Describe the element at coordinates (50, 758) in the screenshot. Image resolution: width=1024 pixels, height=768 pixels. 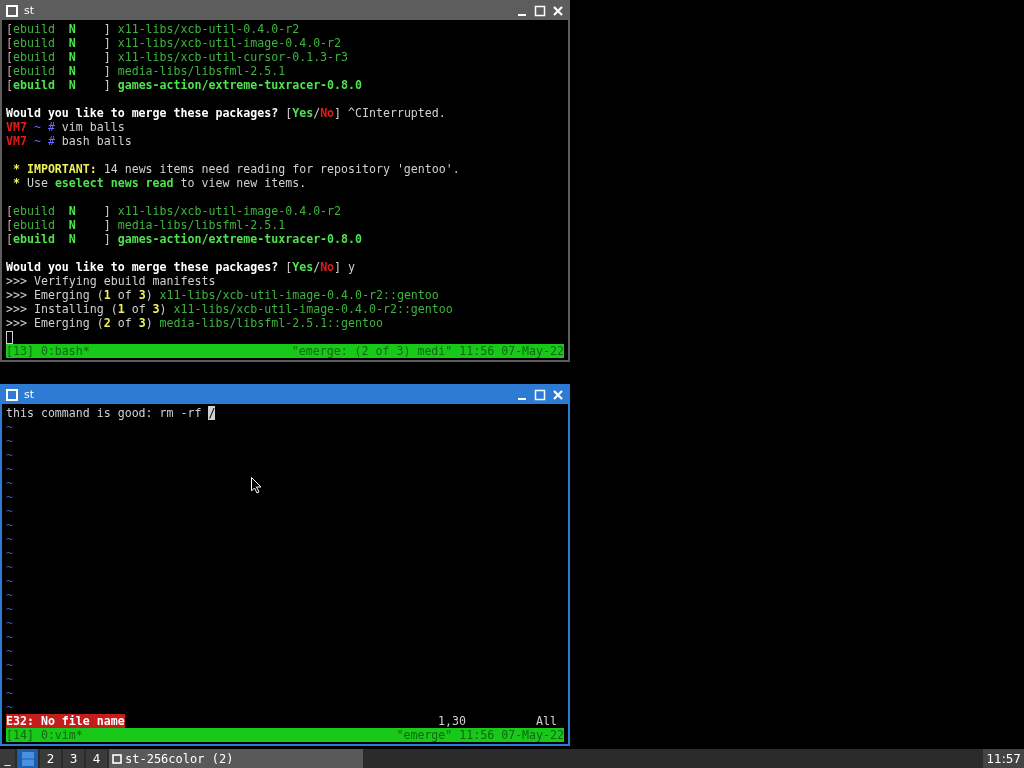
I see `desktop-button: 2` at that location.